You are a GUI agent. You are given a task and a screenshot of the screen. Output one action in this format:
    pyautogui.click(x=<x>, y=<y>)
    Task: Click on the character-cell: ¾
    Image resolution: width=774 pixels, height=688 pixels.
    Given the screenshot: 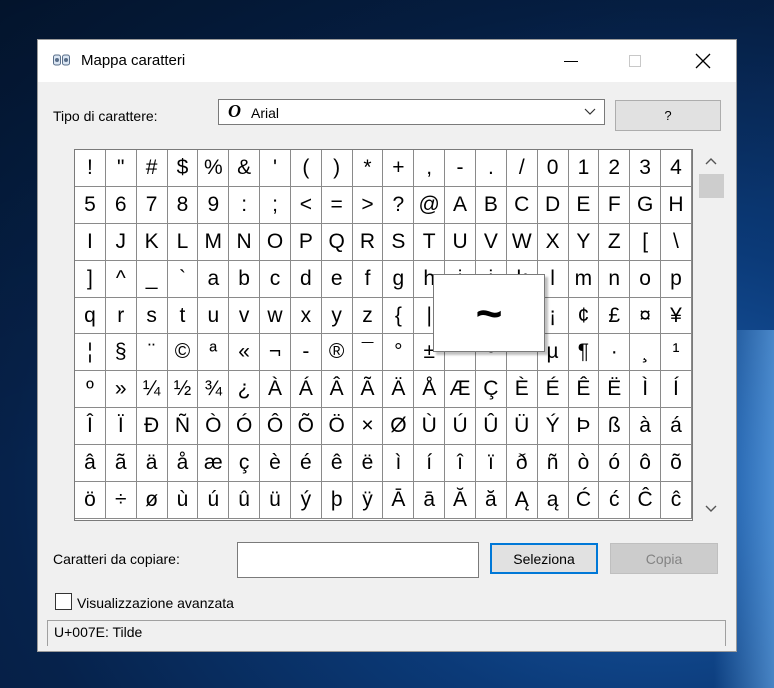 What is the action you would take?
    pyautogui.click(x=214, y=390)
    